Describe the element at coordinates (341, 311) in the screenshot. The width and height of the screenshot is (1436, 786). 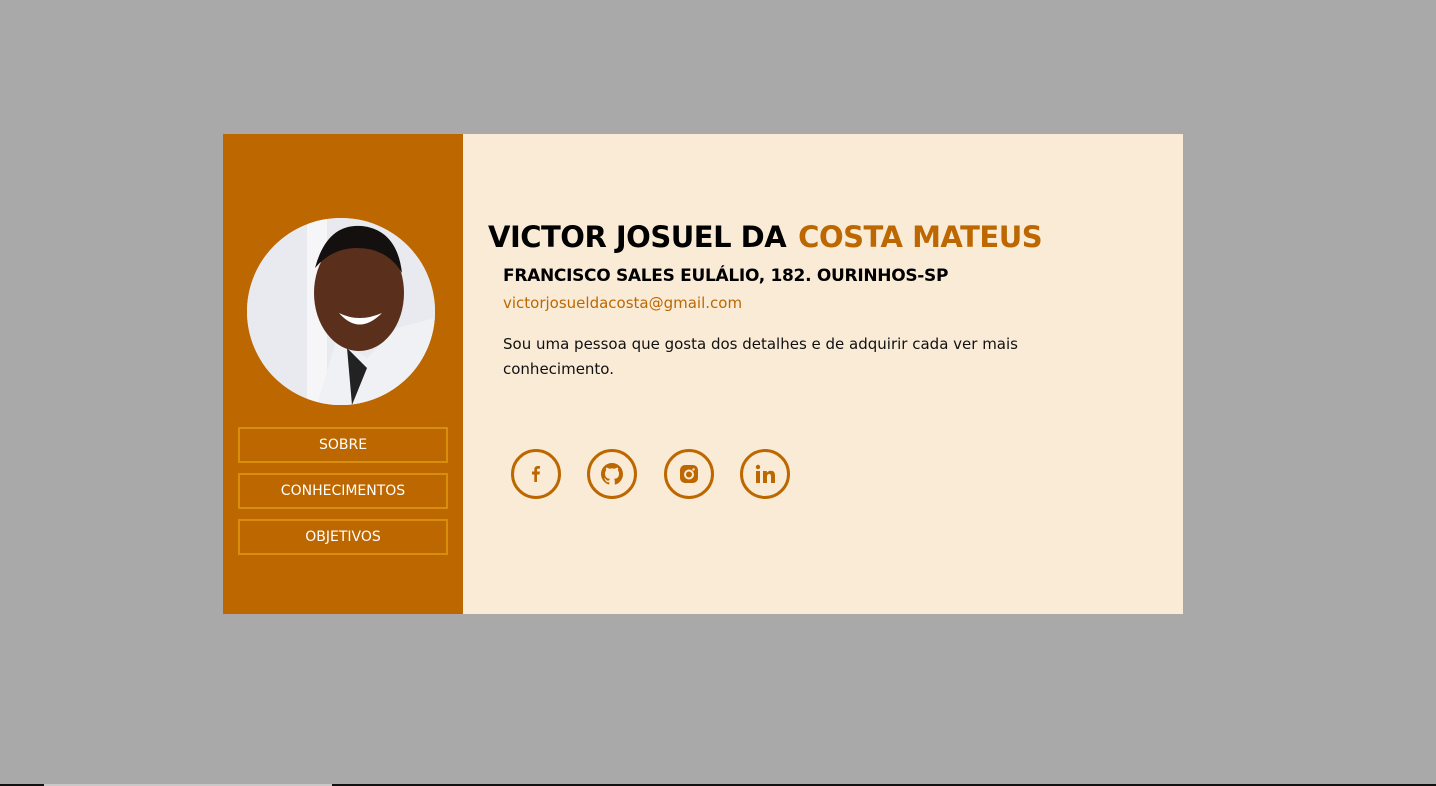
I see `profile-photo` at that location.